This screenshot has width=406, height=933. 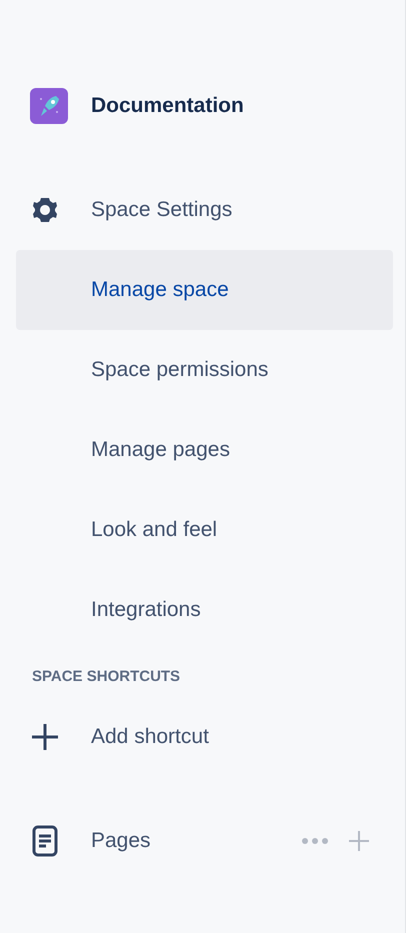 I want to click on section-heading: SPACE SHORTCUTS, so click(x=106, y=677).